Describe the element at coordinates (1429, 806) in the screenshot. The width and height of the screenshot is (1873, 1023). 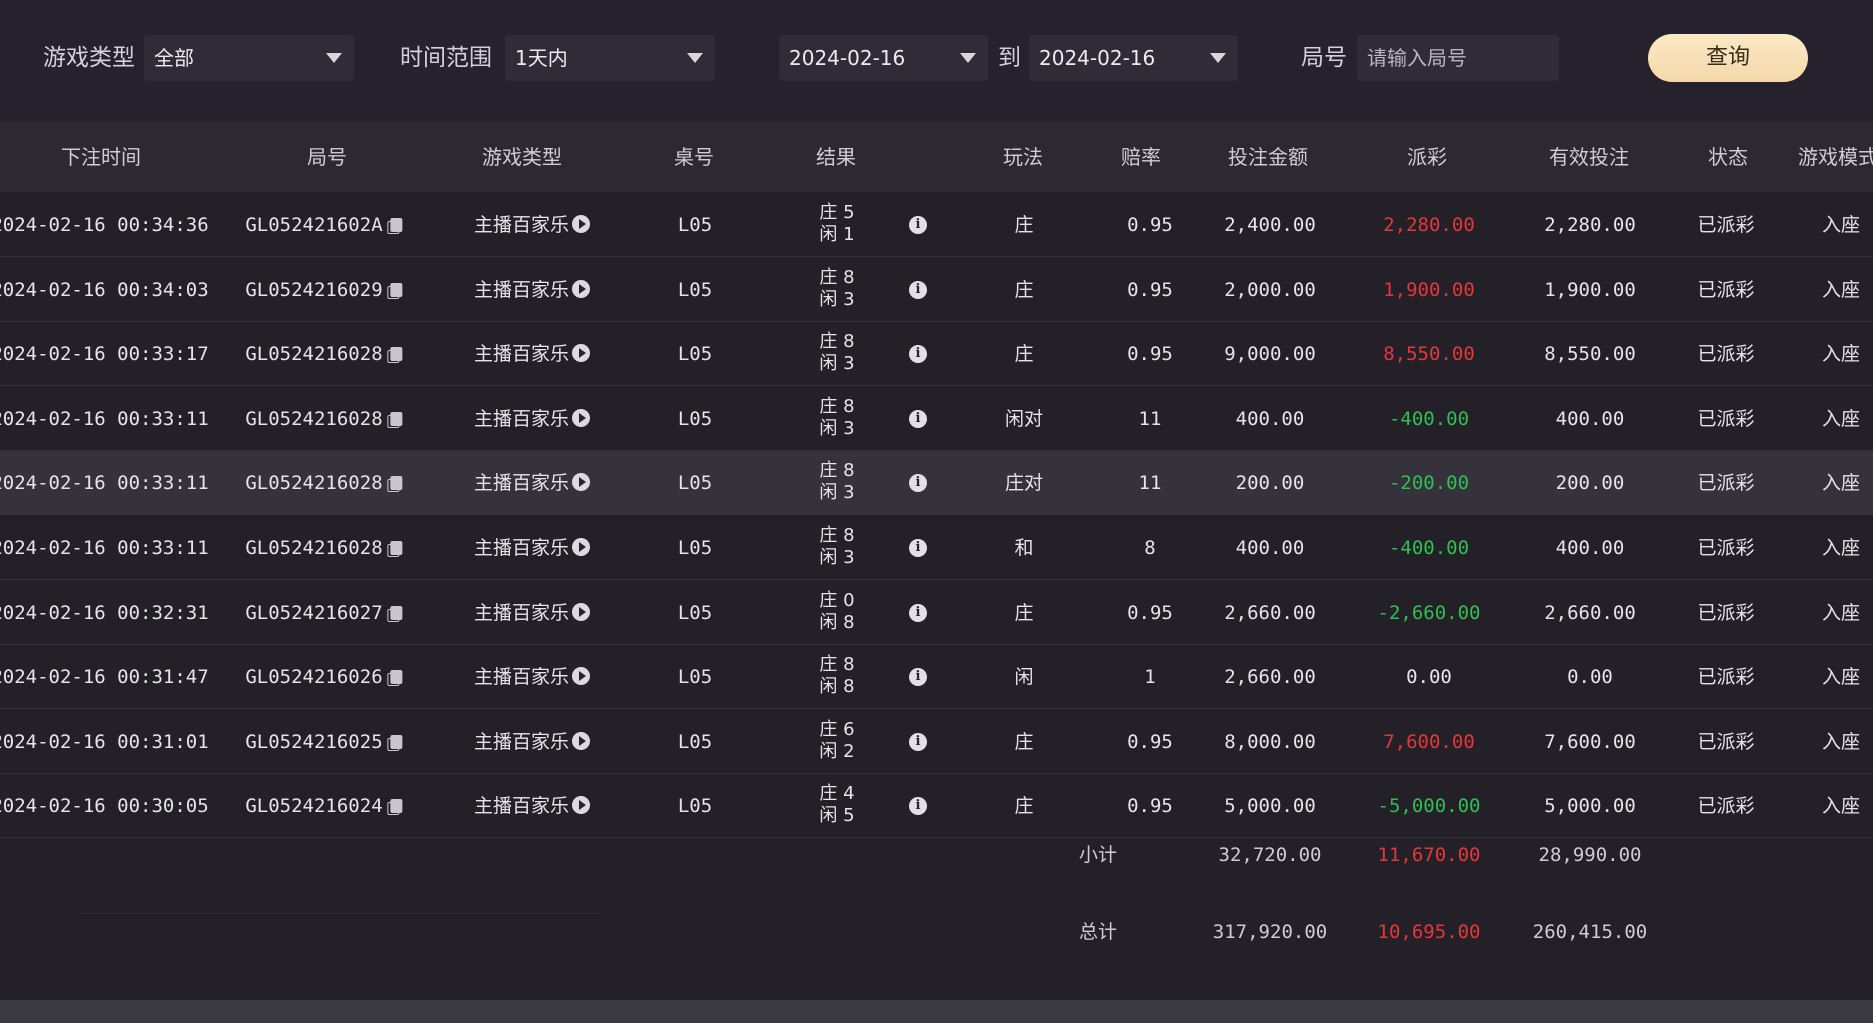
I see `payout: -5,000.00` at that location.